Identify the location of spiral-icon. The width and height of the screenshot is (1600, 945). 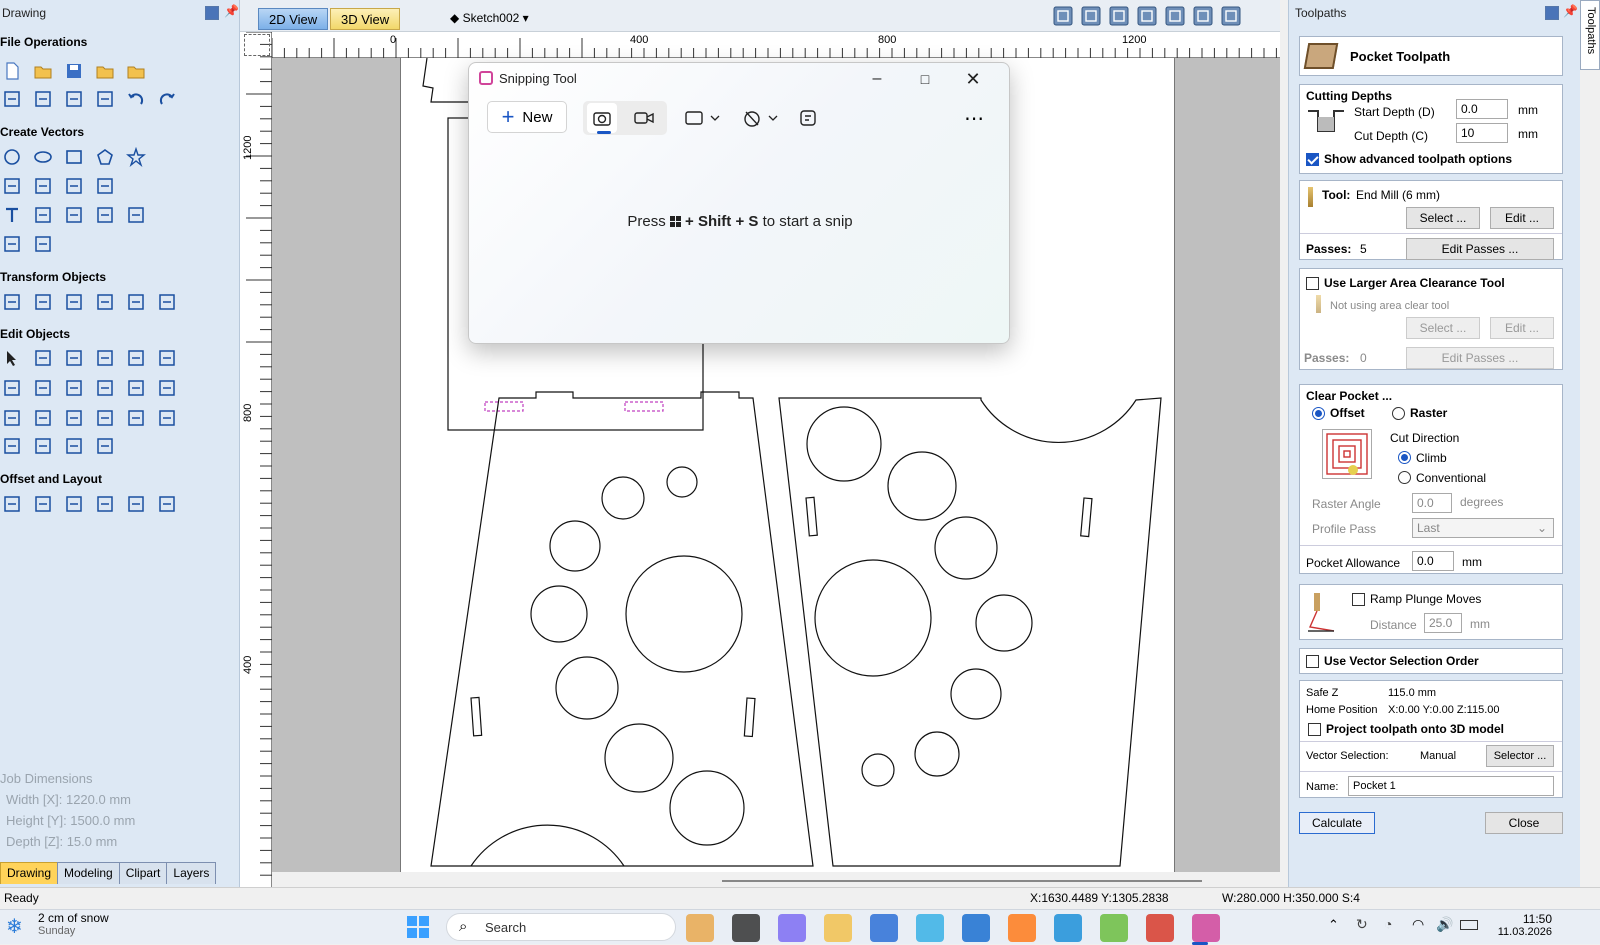
(105, 186).